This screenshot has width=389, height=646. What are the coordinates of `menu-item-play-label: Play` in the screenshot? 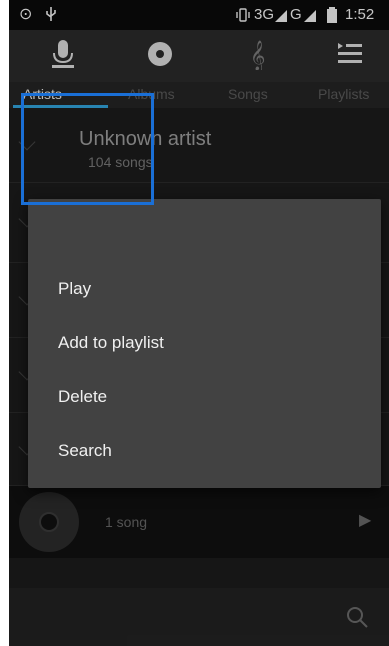 It's located at (75, 288).